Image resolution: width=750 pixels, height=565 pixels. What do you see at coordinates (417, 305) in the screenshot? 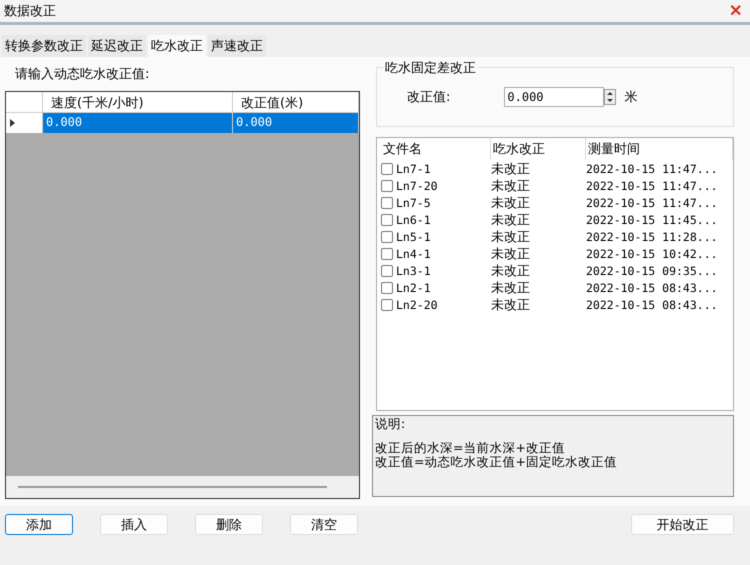
I see `file-name: Ln2-20` at bounding box center [417, 305].